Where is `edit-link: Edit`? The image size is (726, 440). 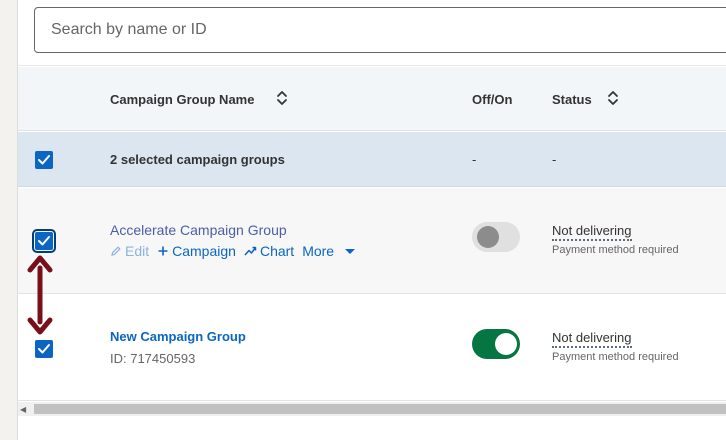 edit-link: Edit is located at coordinates (129, 251).